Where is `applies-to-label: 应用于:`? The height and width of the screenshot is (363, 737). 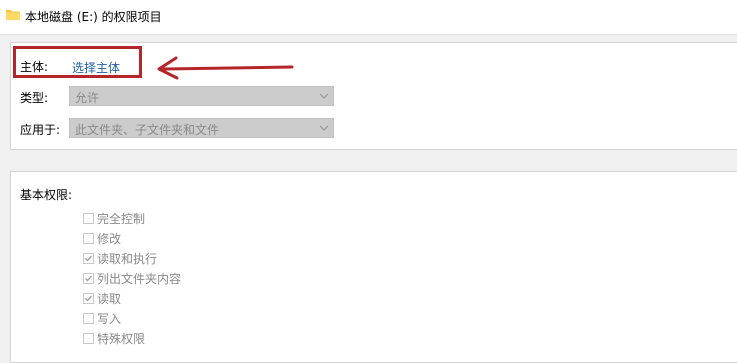 applies-to-label: 应用于: is located at coordinates (40, 130).